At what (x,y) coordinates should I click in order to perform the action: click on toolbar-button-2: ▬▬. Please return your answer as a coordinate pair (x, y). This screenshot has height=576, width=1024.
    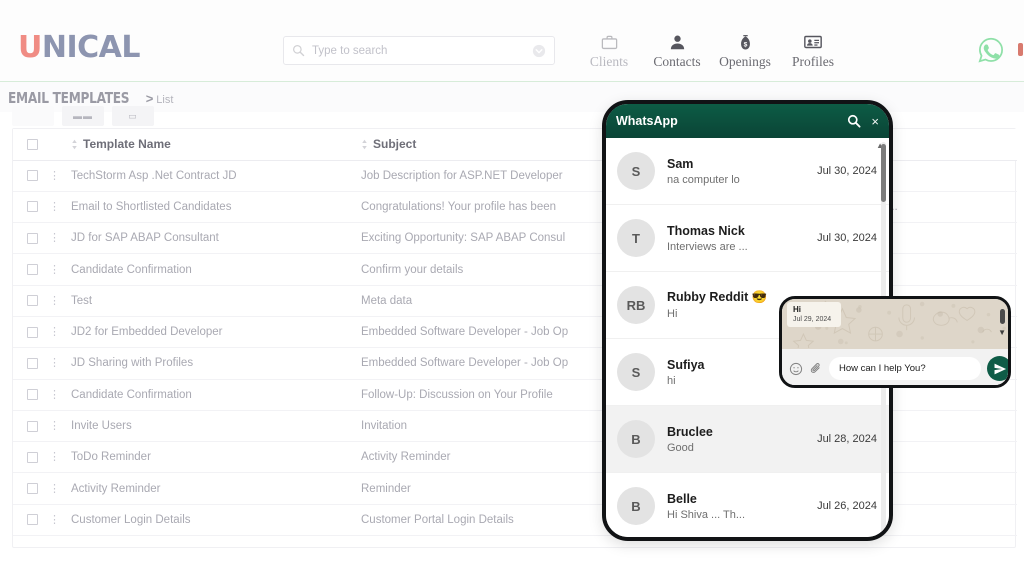
    Looking at the image, I should click on (83, 116).